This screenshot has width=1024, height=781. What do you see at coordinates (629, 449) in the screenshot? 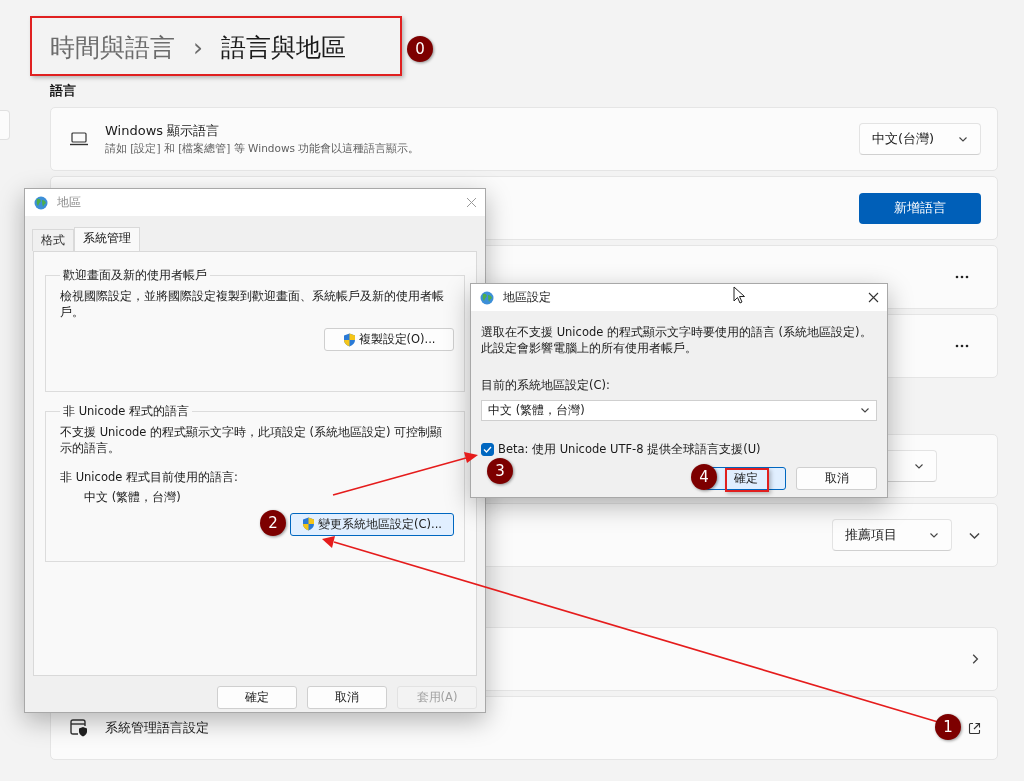
I see `checkbox-label: Beta: 使用 Unicode UTF-8 提供全球語言支援(U)` at bounding box center [629, 449].